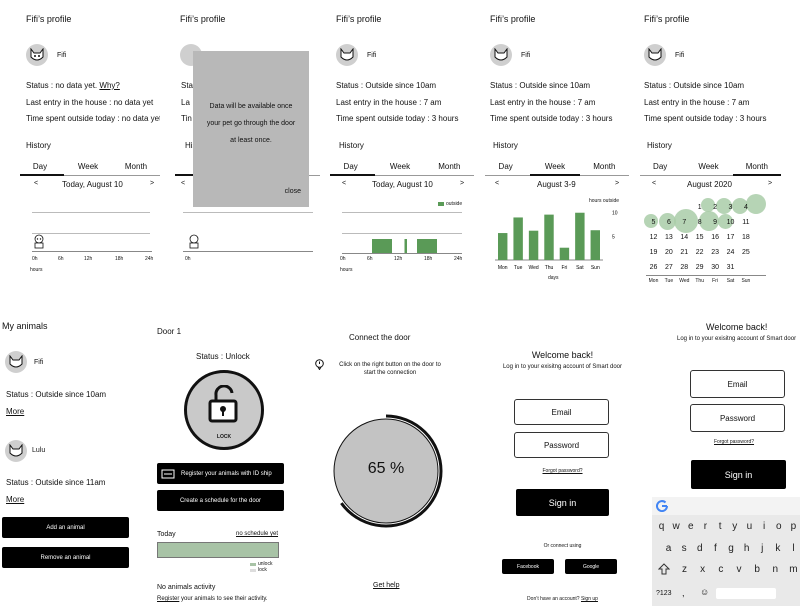  Describe the element at coordinates (662, 506) in the screenshot. I see `google-icon` at that location.